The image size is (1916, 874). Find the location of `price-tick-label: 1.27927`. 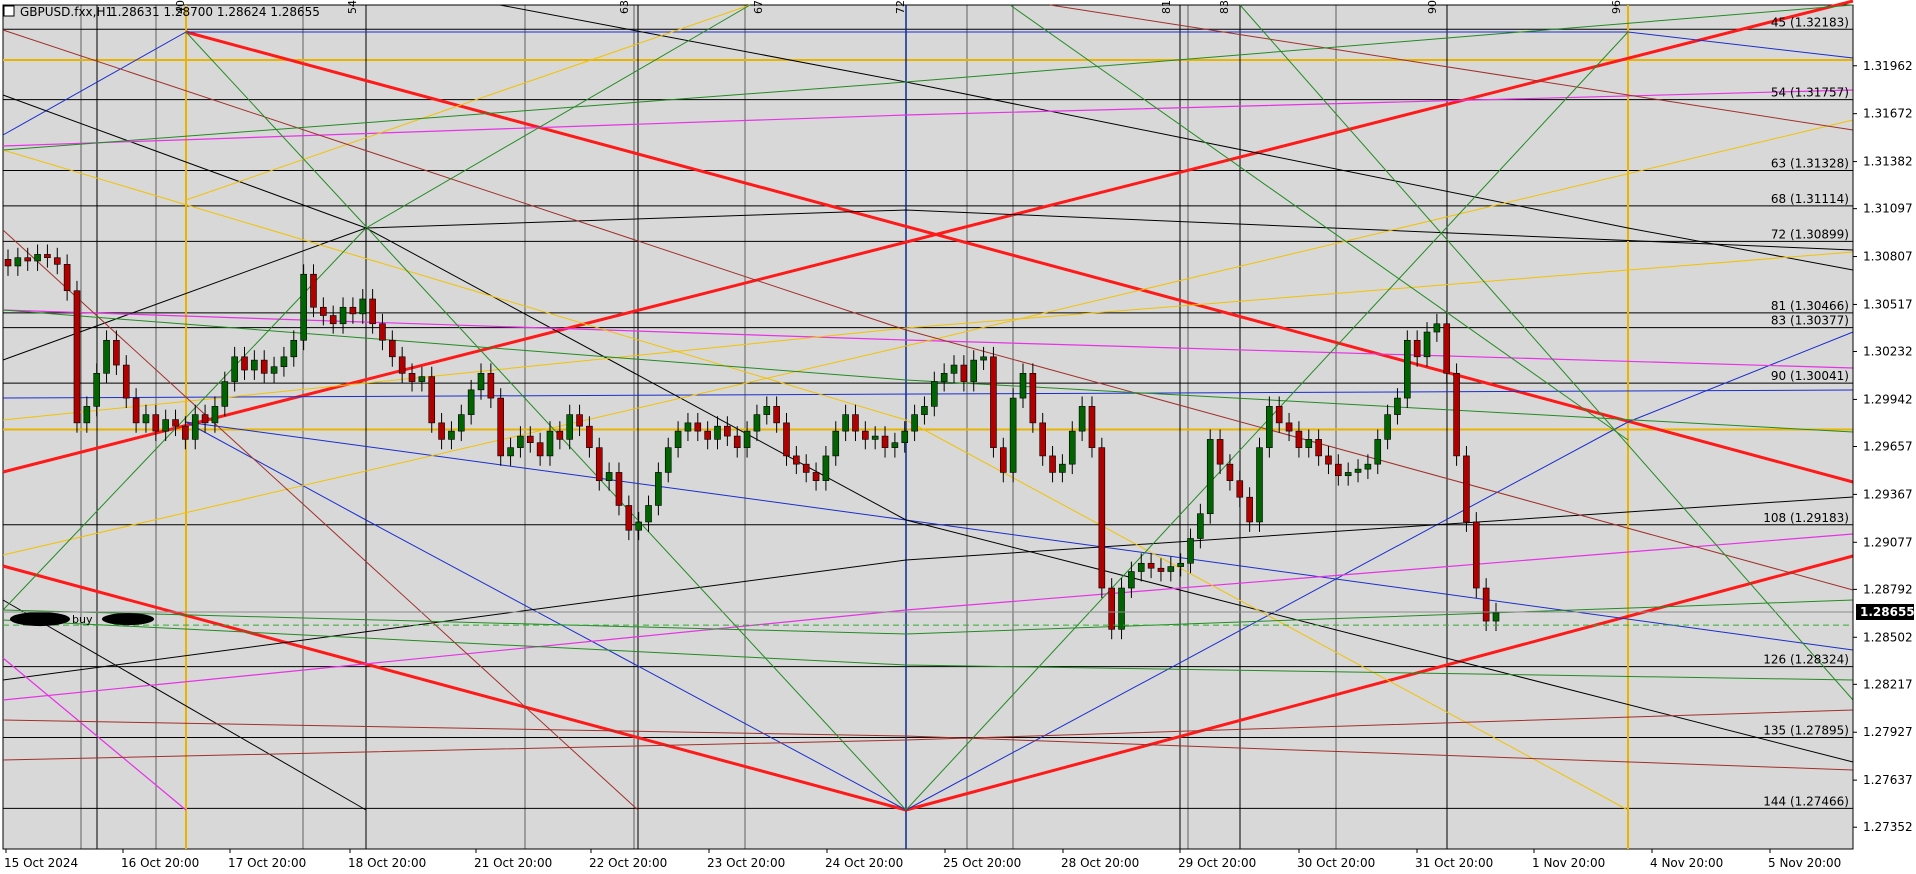

price-tick-label: 1.27927 is located at coordinates (1888, 732).